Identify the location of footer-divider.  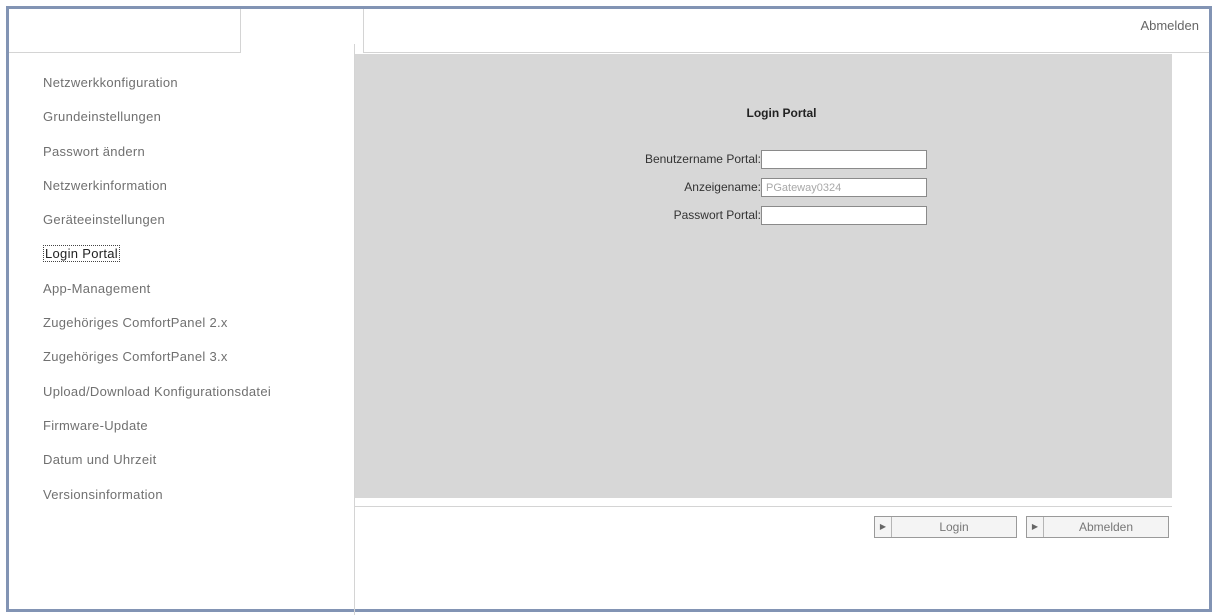
(763, 506).